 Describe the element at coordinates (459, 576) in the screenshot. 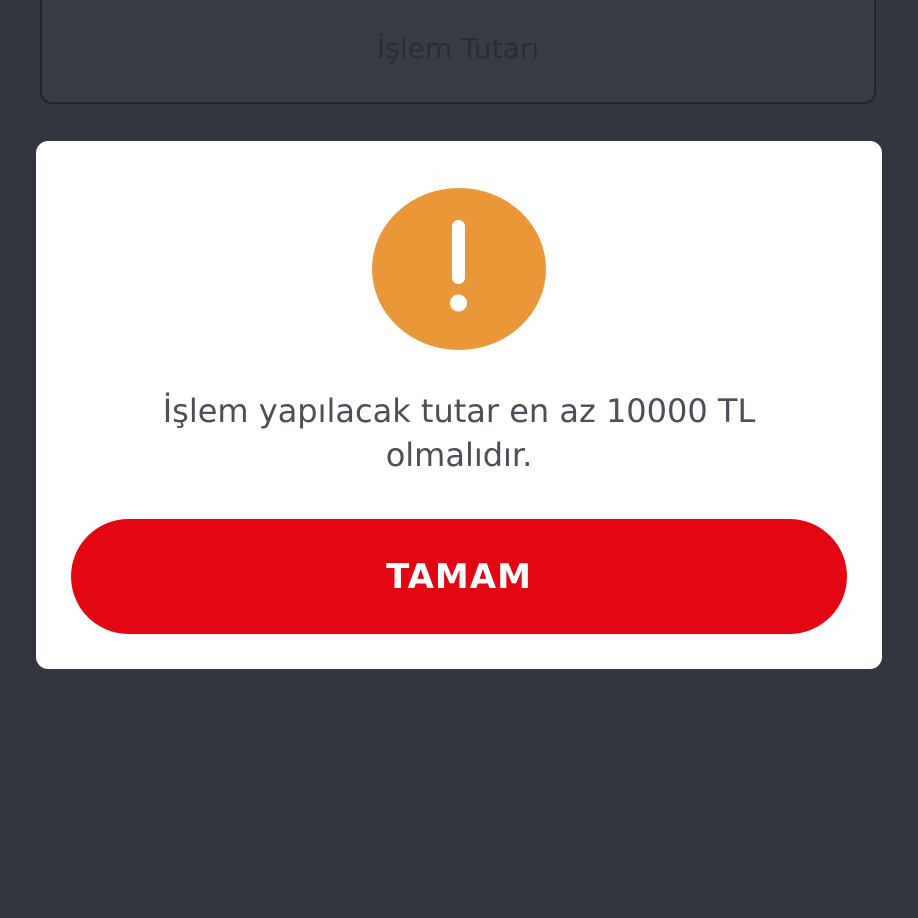

I see `ok-button: TAMAM` at that location.